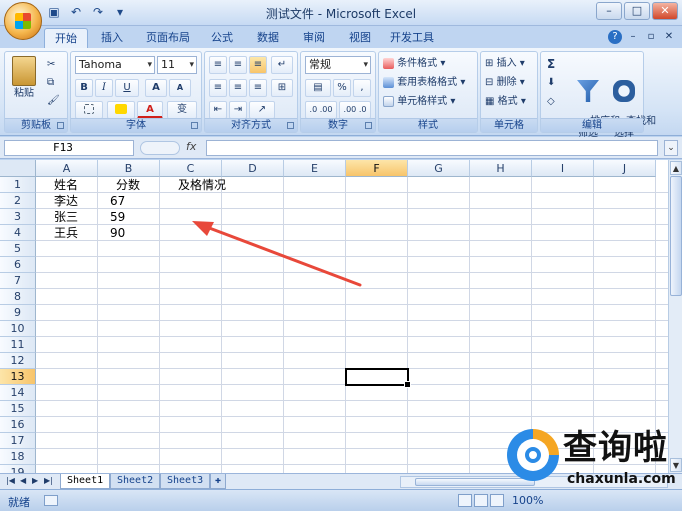 Image resolution: width=682 pixels, height=511 pixels. Describe the element at coordinates (203, 228) in the screenshot. I see `arrow-head` at that location.